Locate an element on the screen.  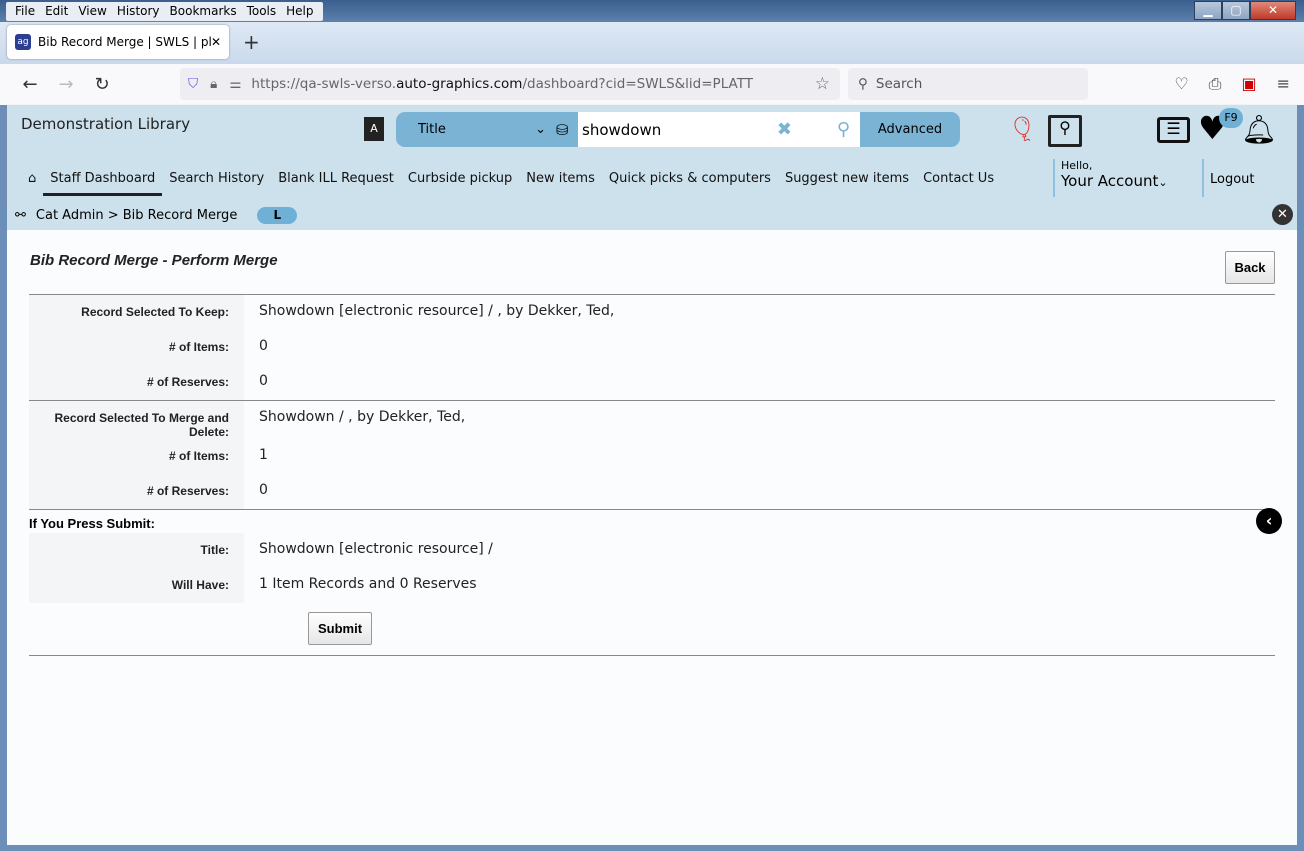
menu-edit: Edit is located at coordinates (56, 11).